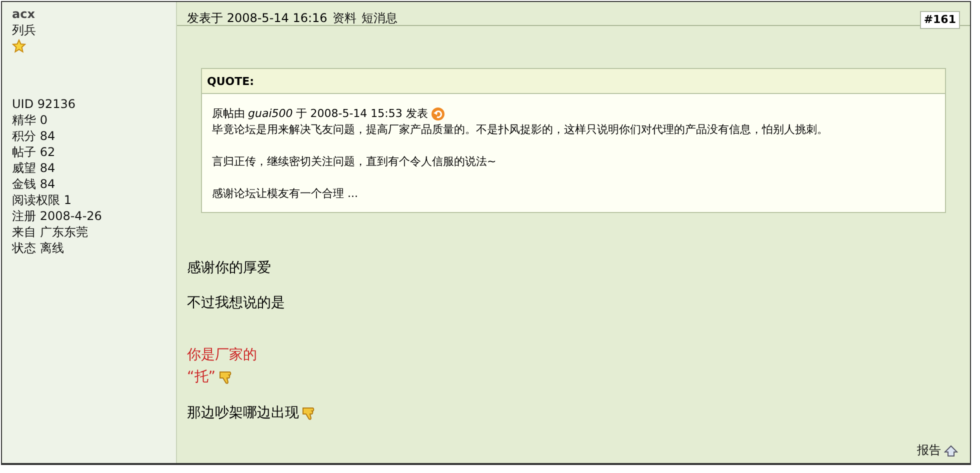  I want to click on post-number: #161, so click(940, 20).